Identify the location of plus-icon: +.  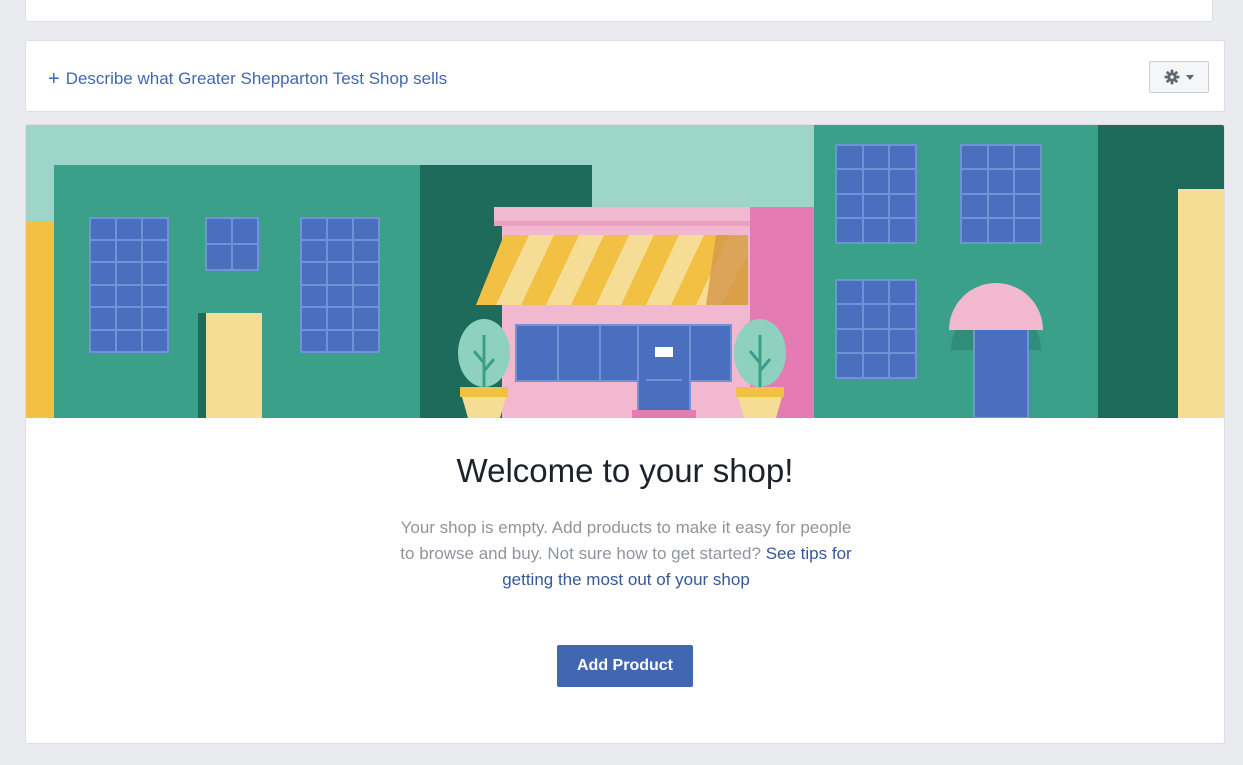
(54, 79).